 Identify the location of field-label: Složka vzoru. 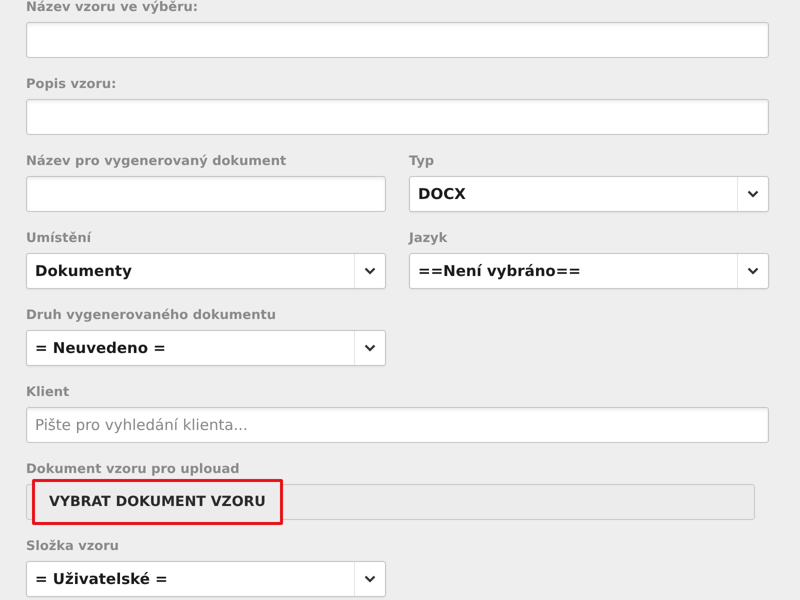
(73, 547).